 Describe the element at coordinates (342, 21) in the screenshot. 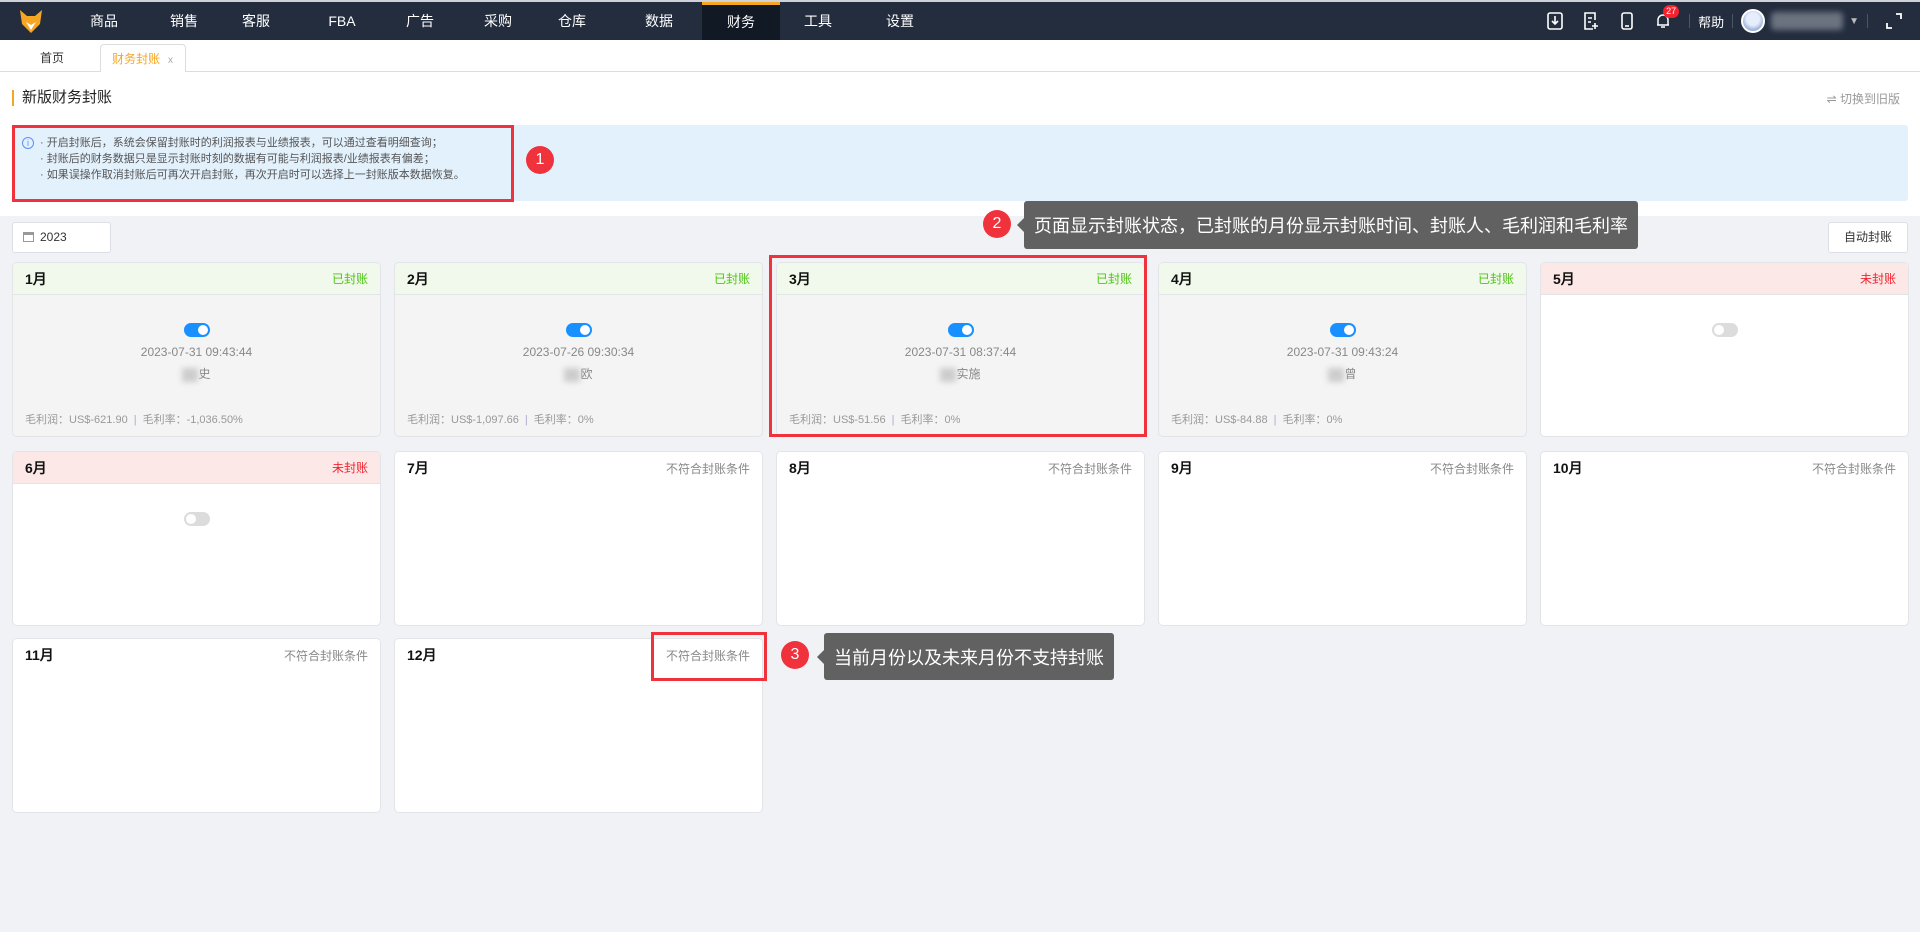

I see `nav-item: FBA` at that location.